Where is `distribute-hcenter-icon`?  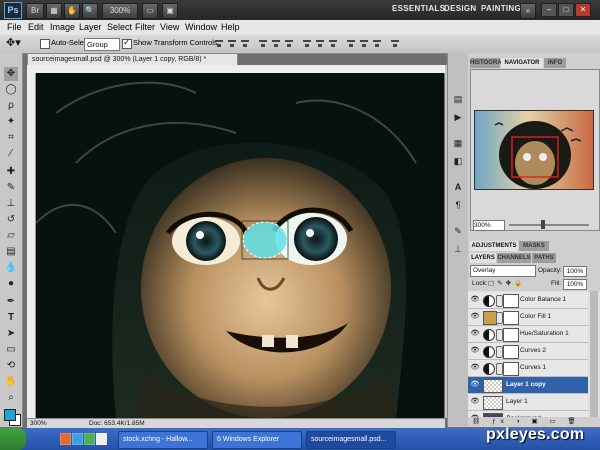 distribute-hcenter-icon is located at coordinates (364, 43).